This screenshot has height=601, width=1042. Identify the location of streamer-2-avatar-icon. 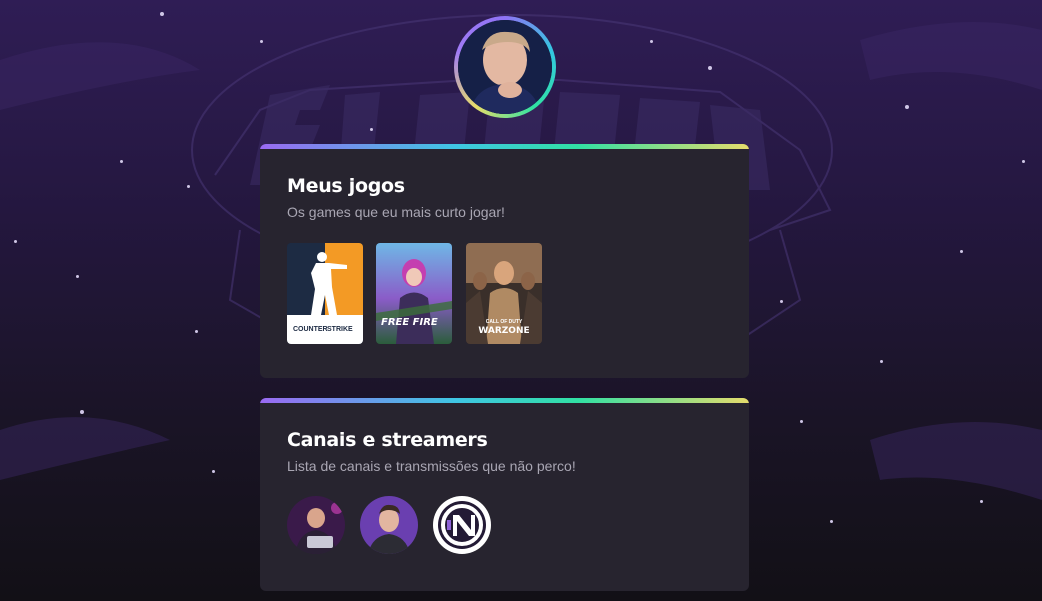
(389, 525).